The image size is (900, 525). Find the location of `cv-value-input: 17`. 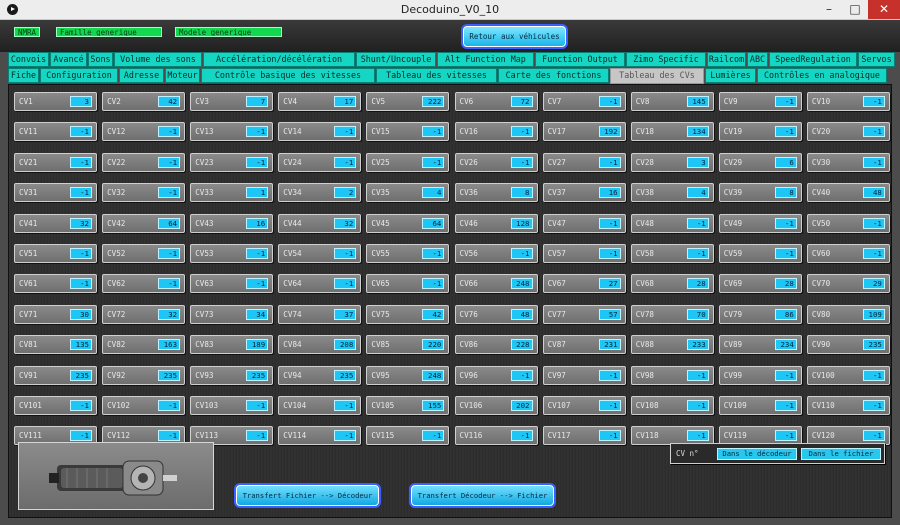

cv-value-input: 17 is located at coordinates (345, 101).